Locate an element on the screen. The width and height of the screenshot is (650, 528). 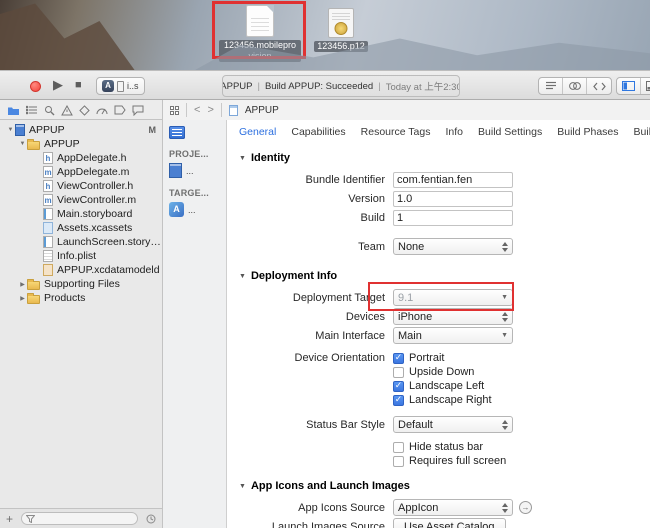
requires-full-screen-checkbox: Requires full screen is located at coordinates (449, 461).